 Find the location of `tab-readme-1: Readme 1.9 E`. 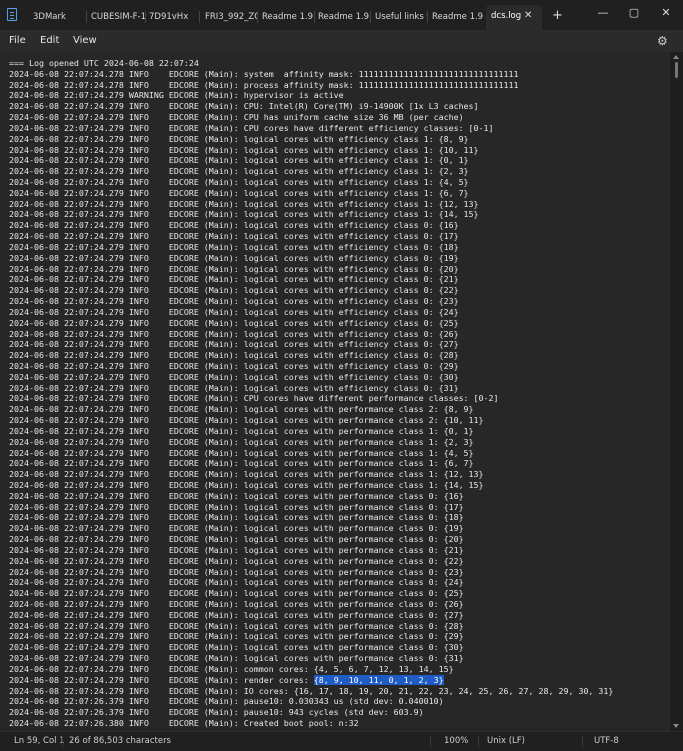

tab-readme-1: Readme 1.9 E is located at coordinates (288, 17).